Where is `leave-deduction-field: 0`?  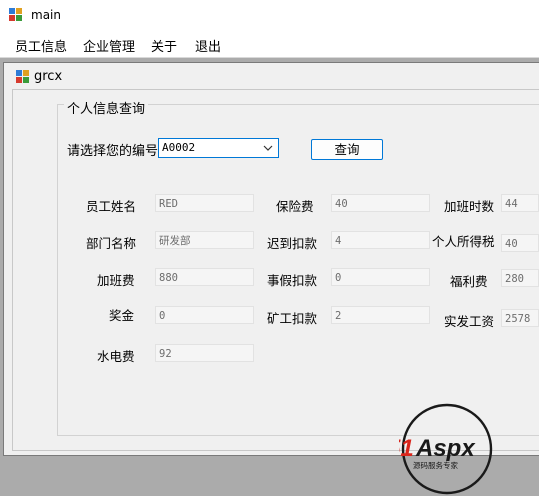
leave-deduction-field: 0 is located at coordinates (380, 277).